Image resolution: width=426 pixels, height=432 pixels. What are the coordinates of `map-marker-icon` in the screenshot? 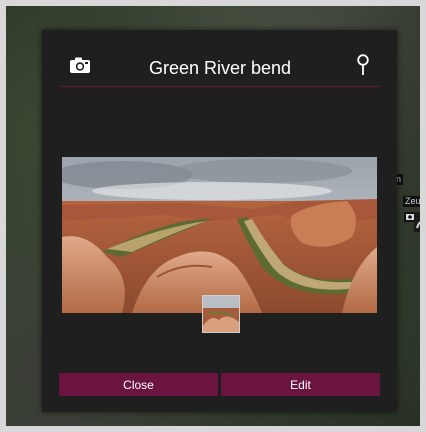 It's located at (417, 222).